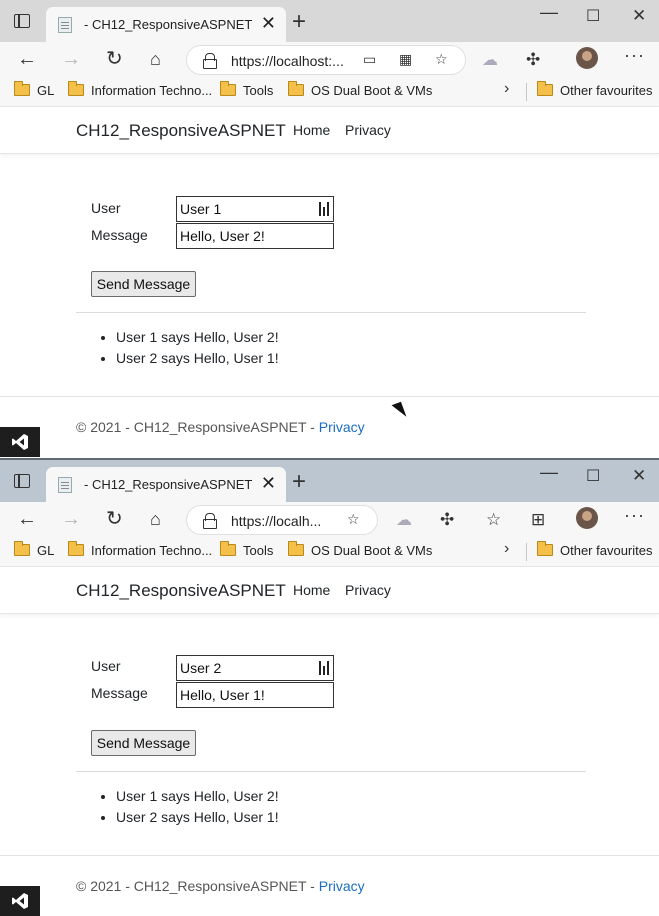  Describe the element at coordinates (258, 90) in the screenshot. I see `bookmark-label: Tools` at that location.